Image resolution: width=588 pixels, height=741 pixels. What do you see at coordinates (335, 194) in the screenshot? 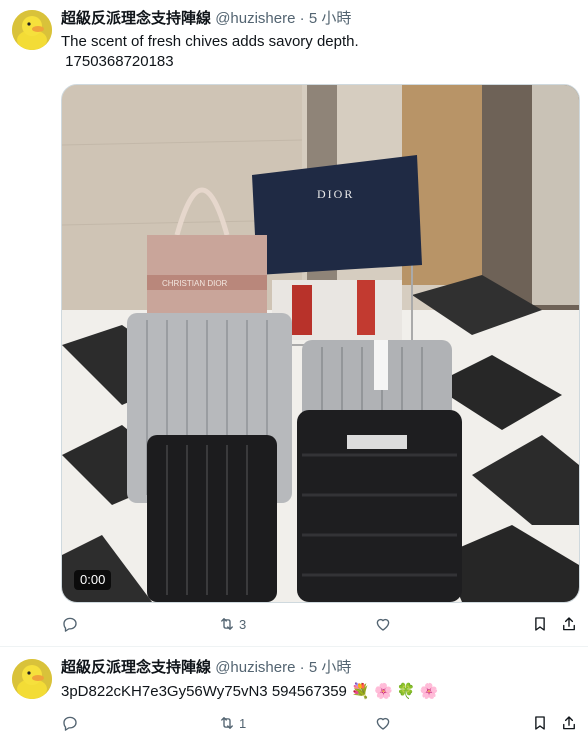
I see `dior-bag-text: DIOR` at bounding box center [335, 194].